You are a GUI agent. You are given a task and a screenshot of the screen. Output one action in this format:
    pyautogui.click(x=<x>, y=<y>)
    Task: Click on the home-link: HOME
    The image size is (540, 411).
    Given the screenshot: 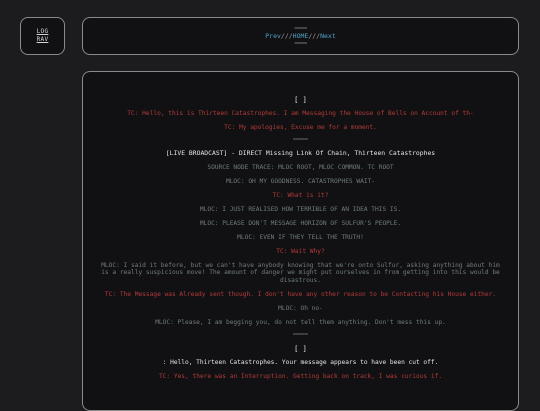 What is the action you would take?
    pyautogui.click(x=301, y=36)
    